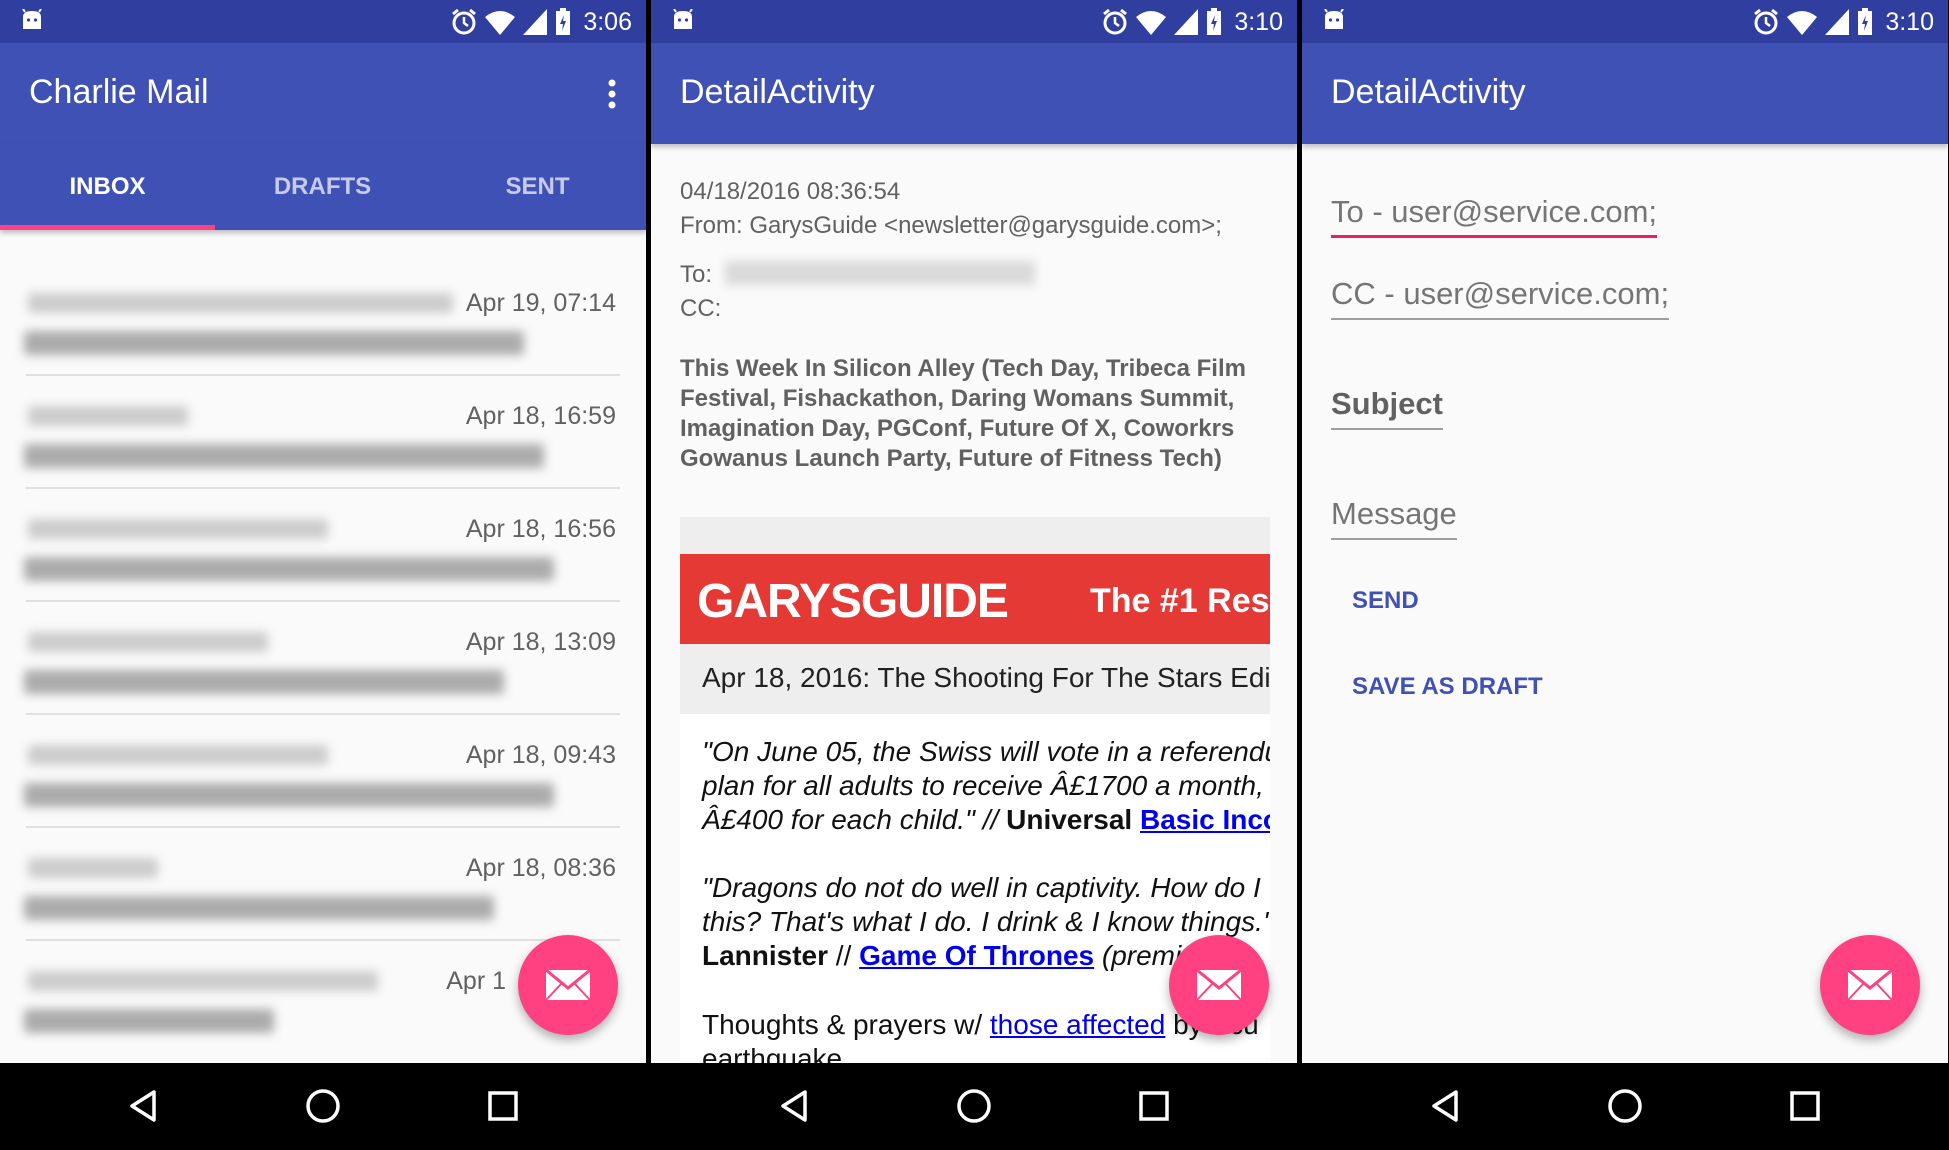 The width and height of the screenshot is (1949, 1150). I want to click on overflow-menu-icon, so click(612, 94).